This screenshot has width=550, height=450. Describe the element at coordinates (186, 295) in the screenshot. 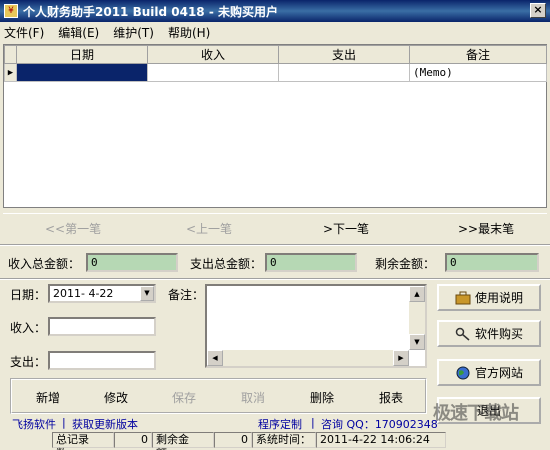

I see `memo-label: 备注：` at that location.